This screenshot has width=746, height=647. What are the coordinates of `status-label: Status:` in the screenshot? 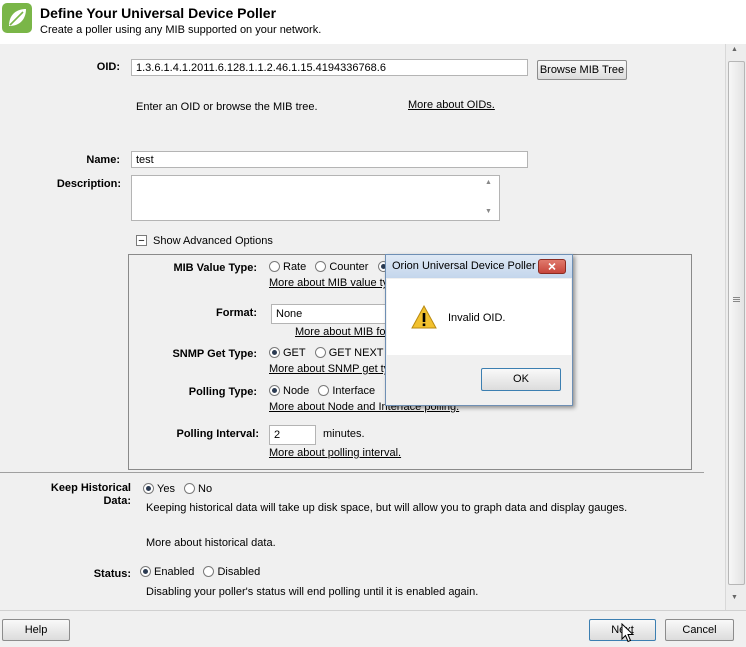 It's located at (112, 574).